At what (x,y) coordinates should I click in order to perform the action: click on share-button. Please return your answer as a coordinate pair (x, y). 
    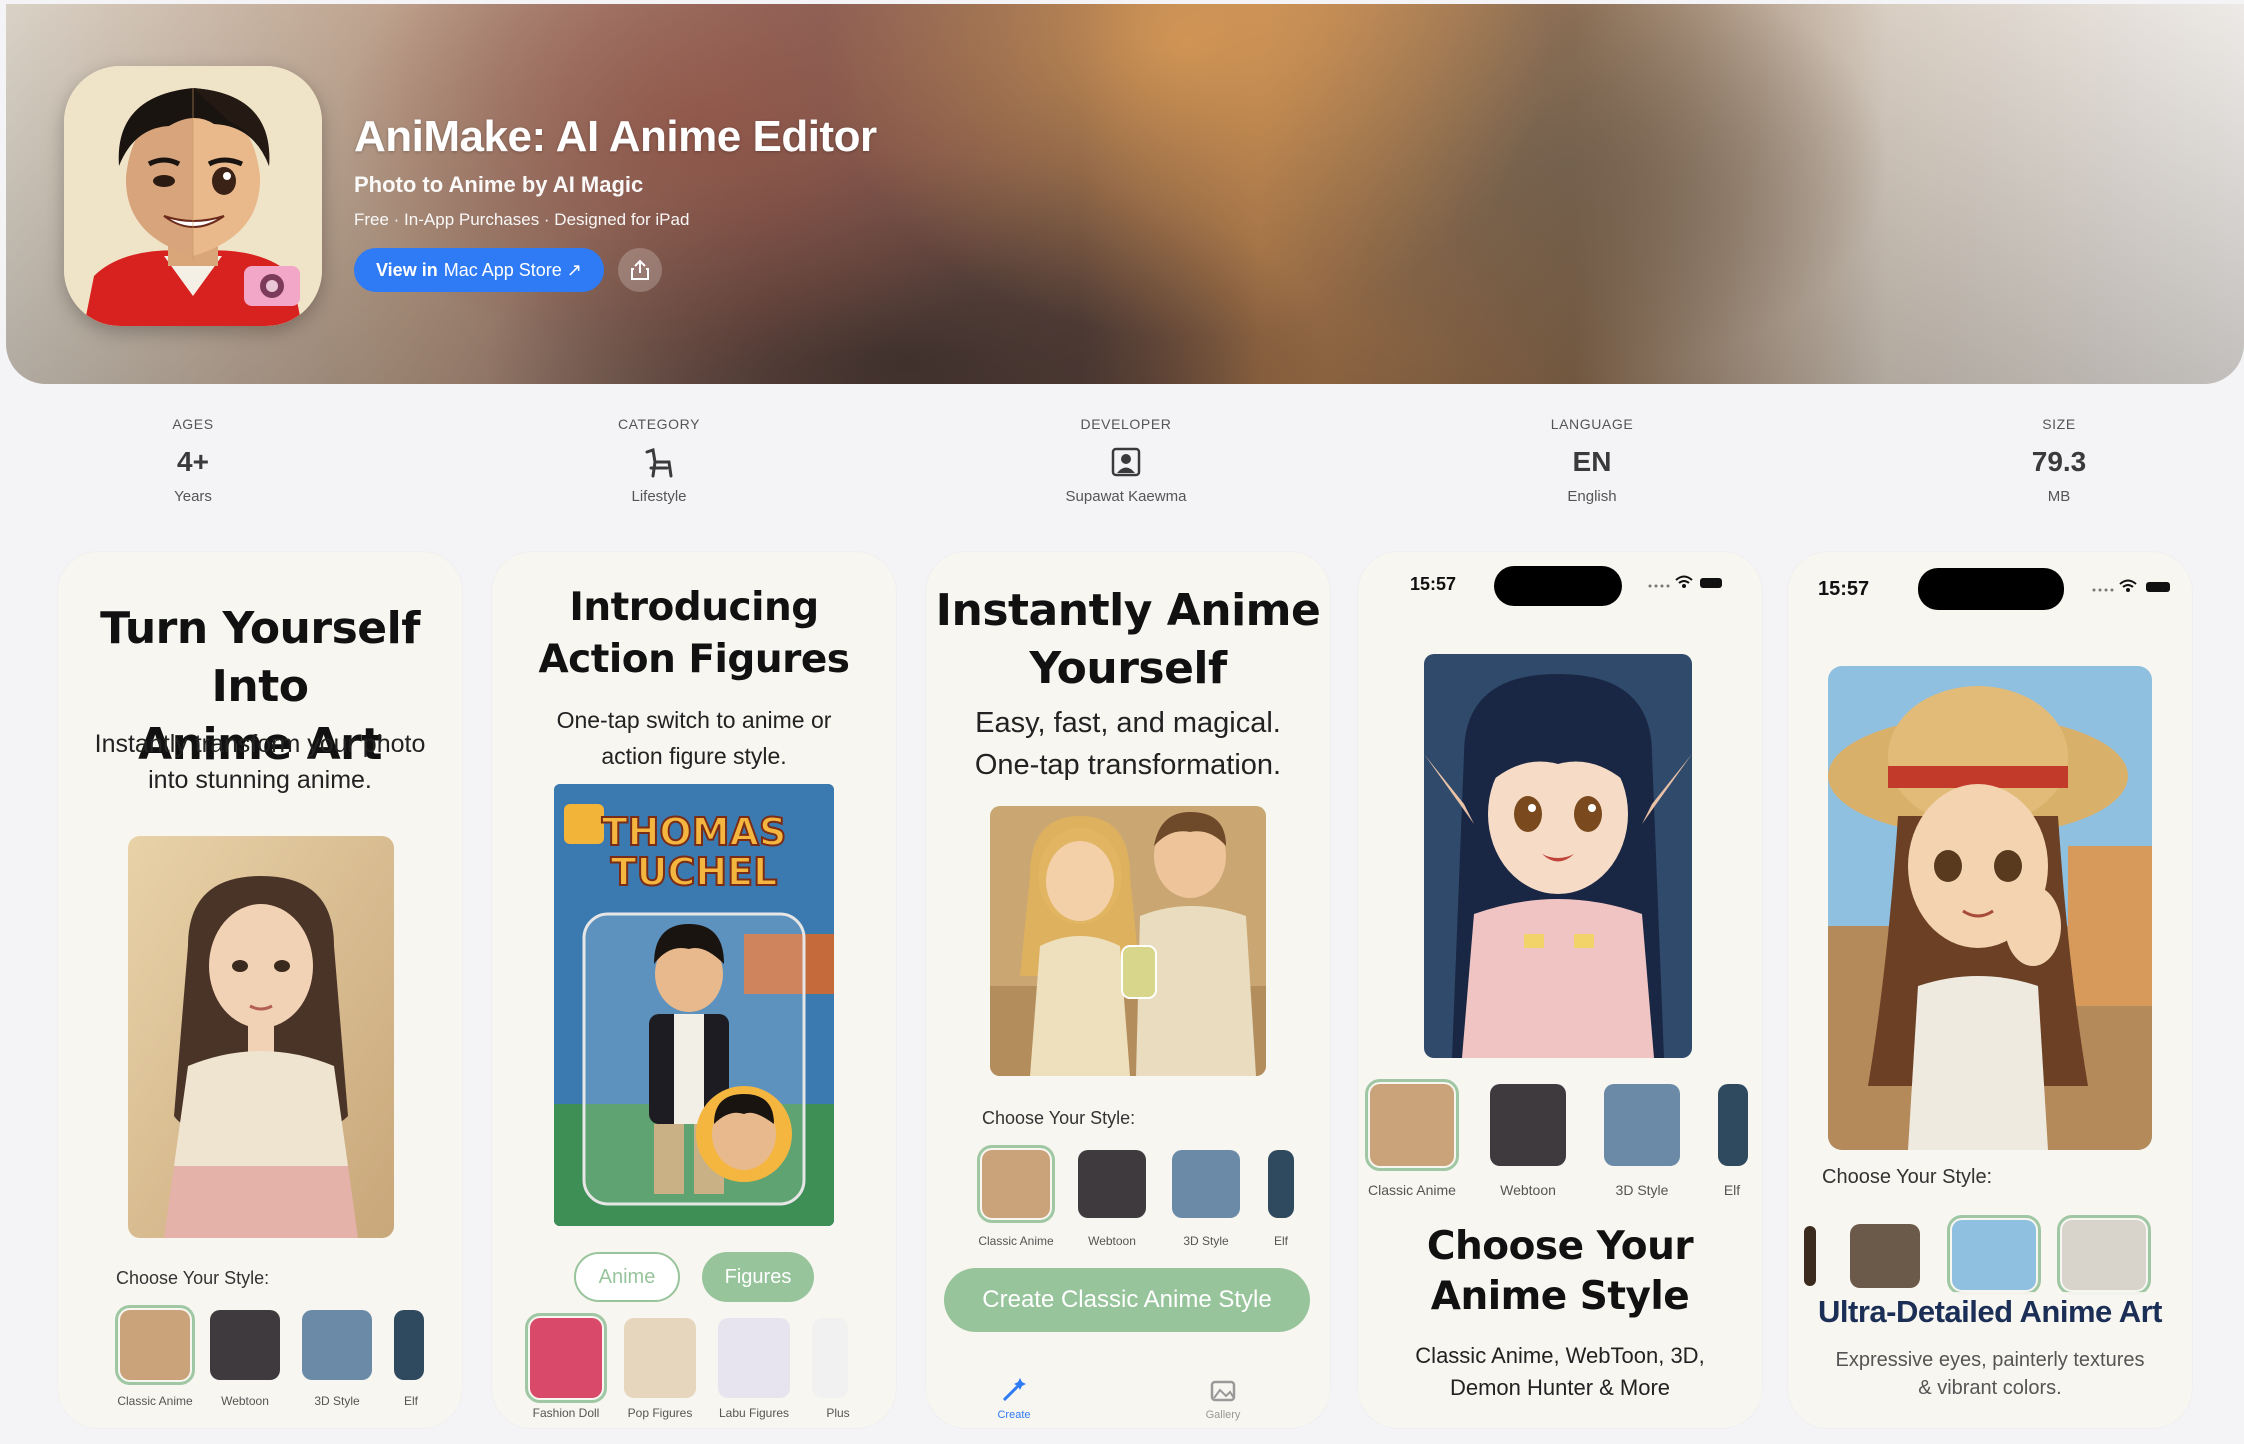
    Looking at the image, I should click on (639, 270).